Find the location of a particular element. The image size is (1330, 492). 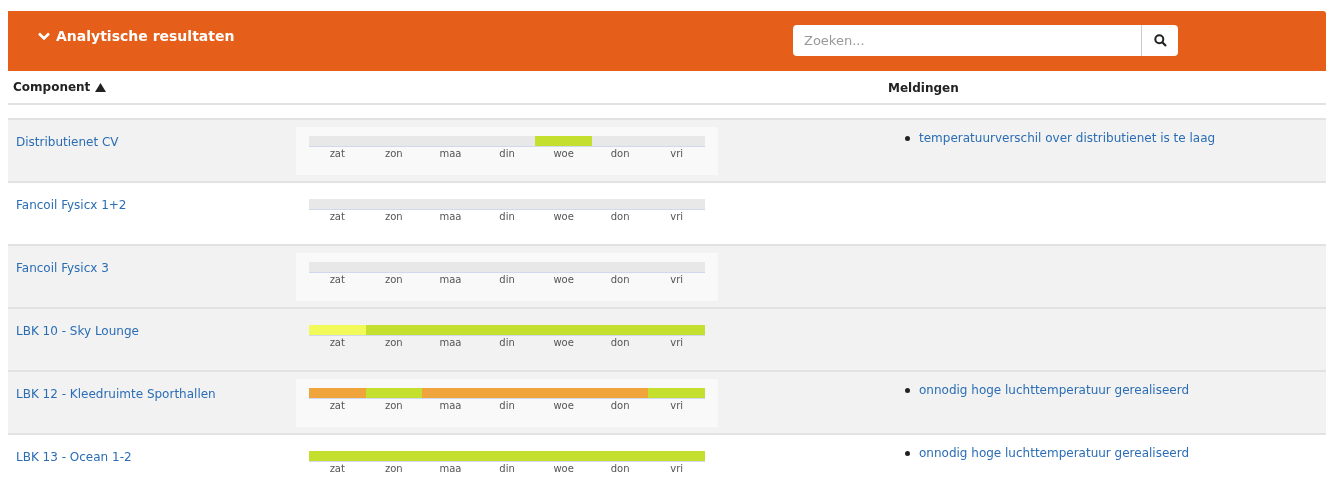

search-icon is located at coordinates (1160, 40).